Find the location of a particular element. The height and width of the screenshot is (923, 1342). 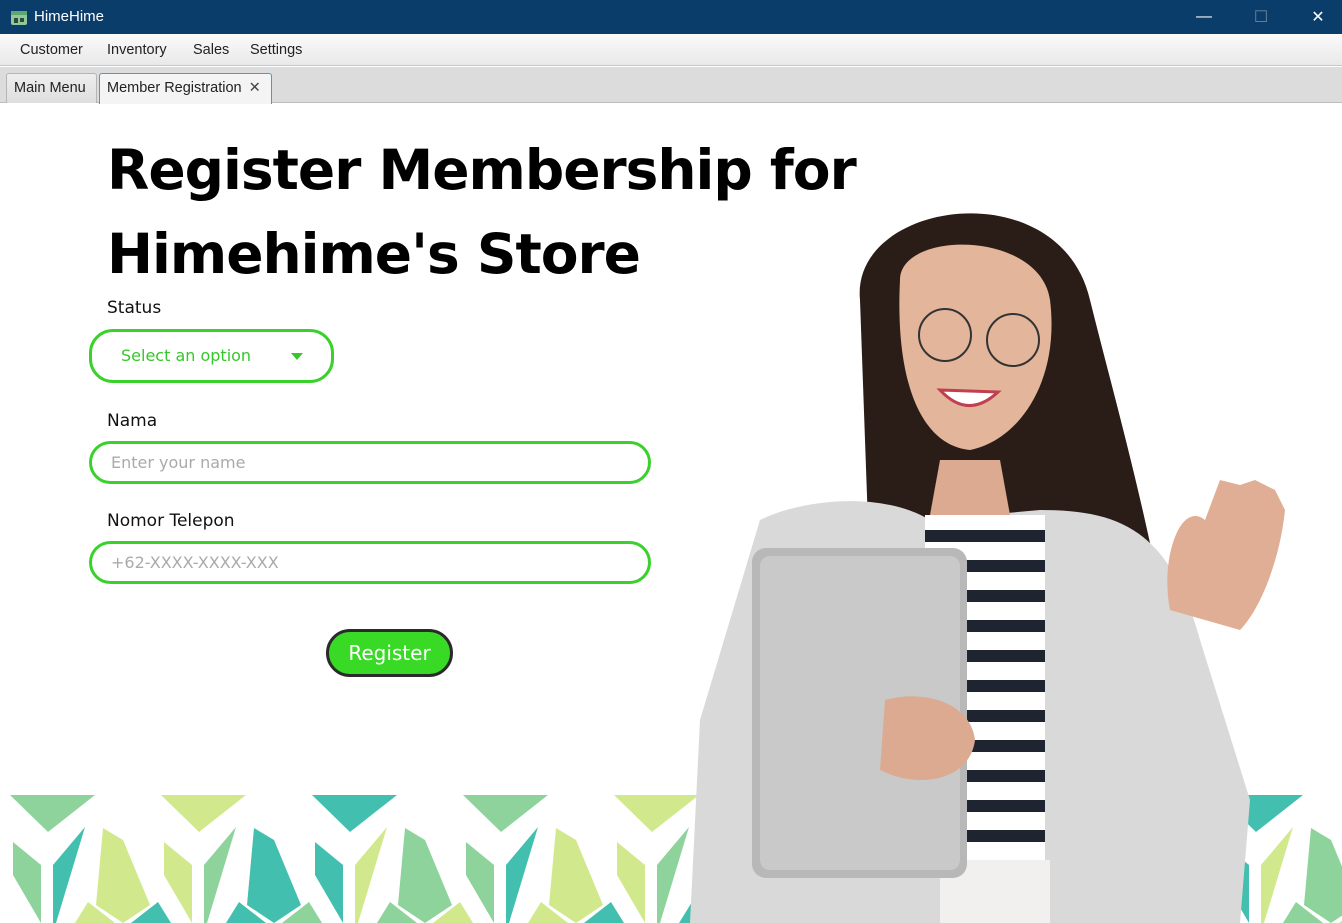

menu-settings: Settings is located at coordinates (276, 50).